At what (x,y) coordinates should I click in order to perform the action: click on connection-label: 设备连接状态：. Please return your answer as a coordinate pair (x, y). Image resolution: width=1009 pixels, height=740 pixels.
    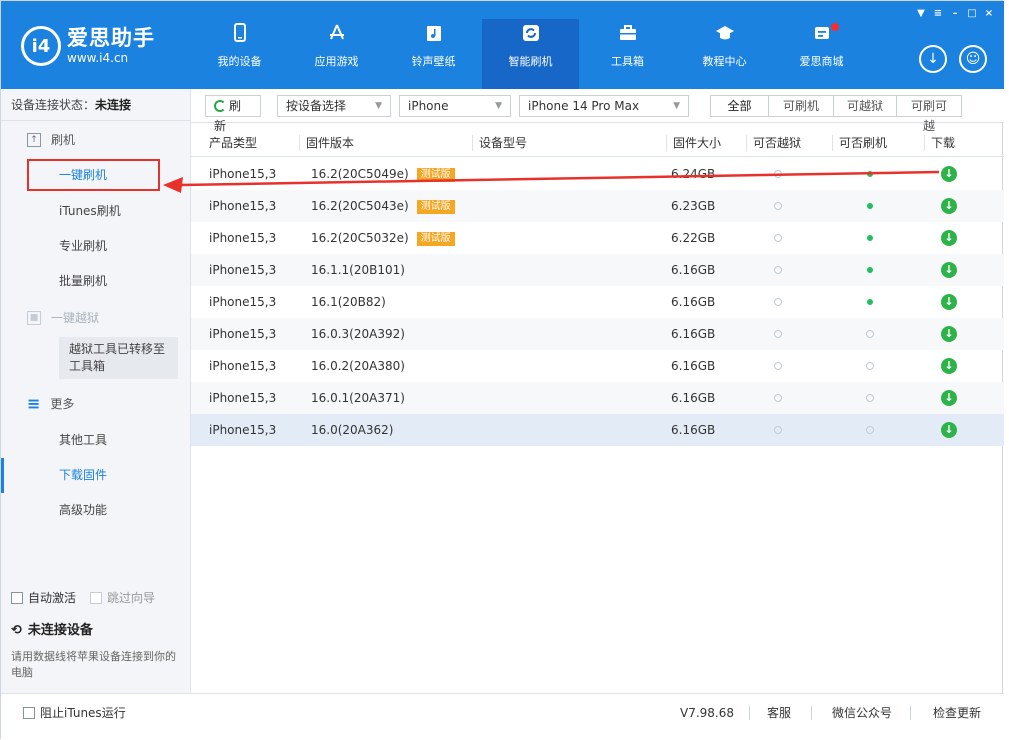
    Looking at the image, I should click on (53, 105).